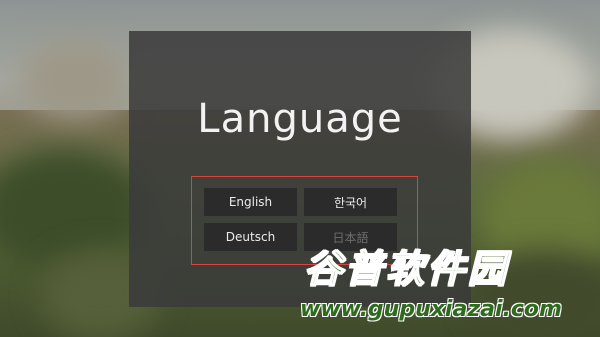 This screenshot has width=600, height=337. I want to click on watermark-url: www.gupuxiazai.com, so click(431, 309).